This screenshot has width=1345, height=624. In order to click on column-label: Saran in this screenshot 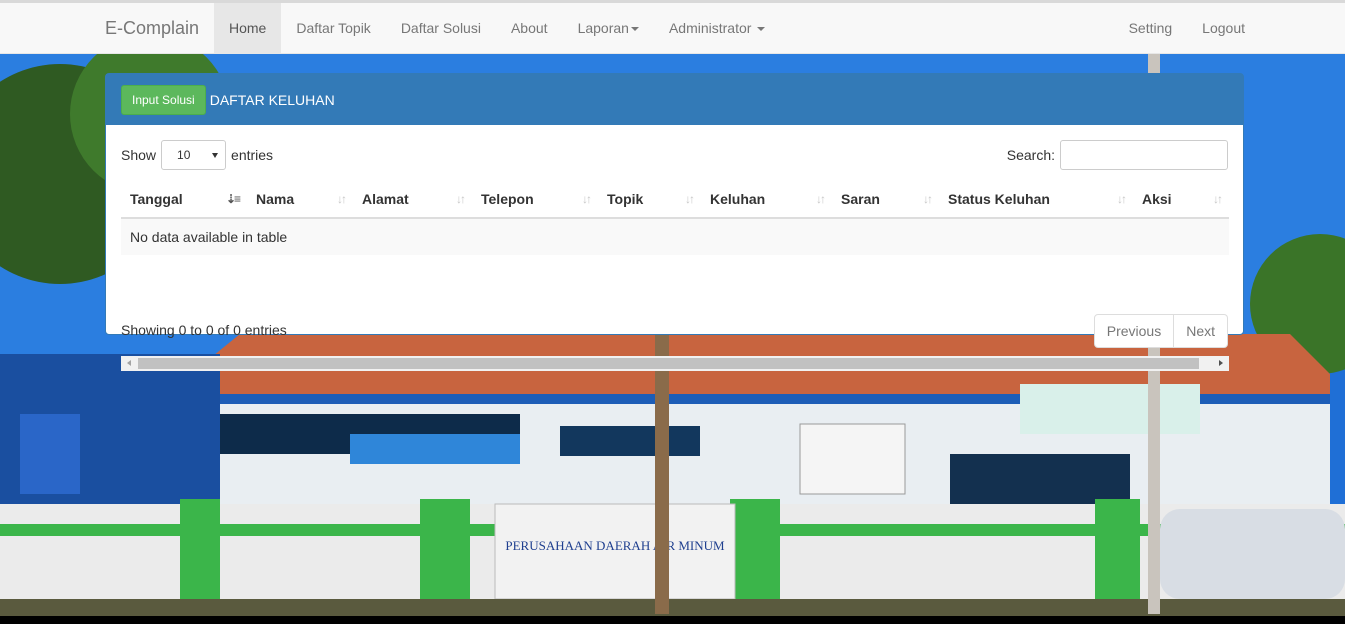, I will do `click(860, 198)`.